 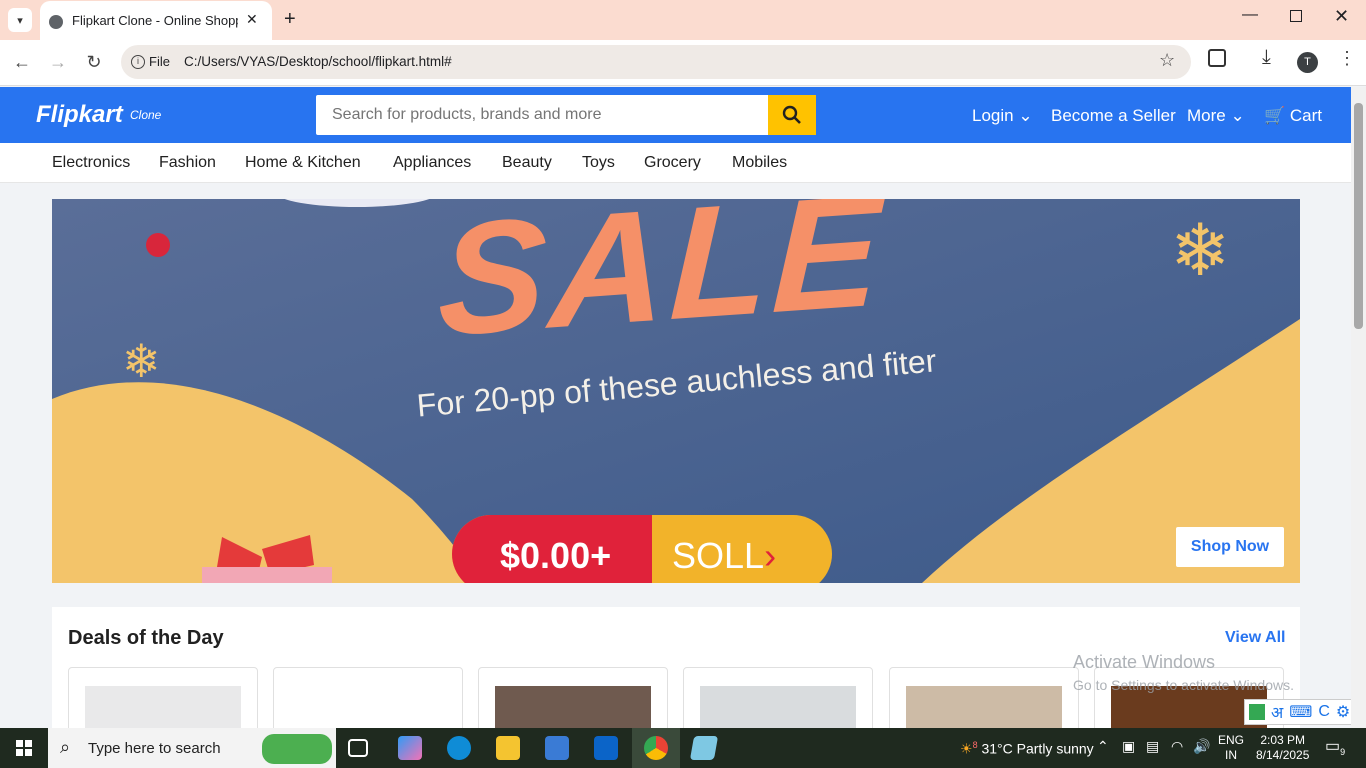 What do you see at coordinates (56, 22) in the screenshot?
I see `globe-icon` at bounding box center [56, 22].